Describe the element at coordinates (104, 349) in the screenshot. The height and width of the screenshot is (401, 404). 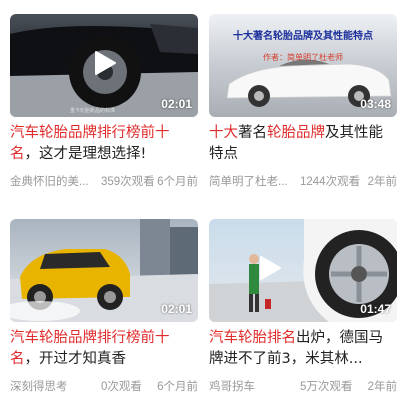
I see `video-title: 汽车轮胎品牌排行榜前十名，开过才知真香` at that location.